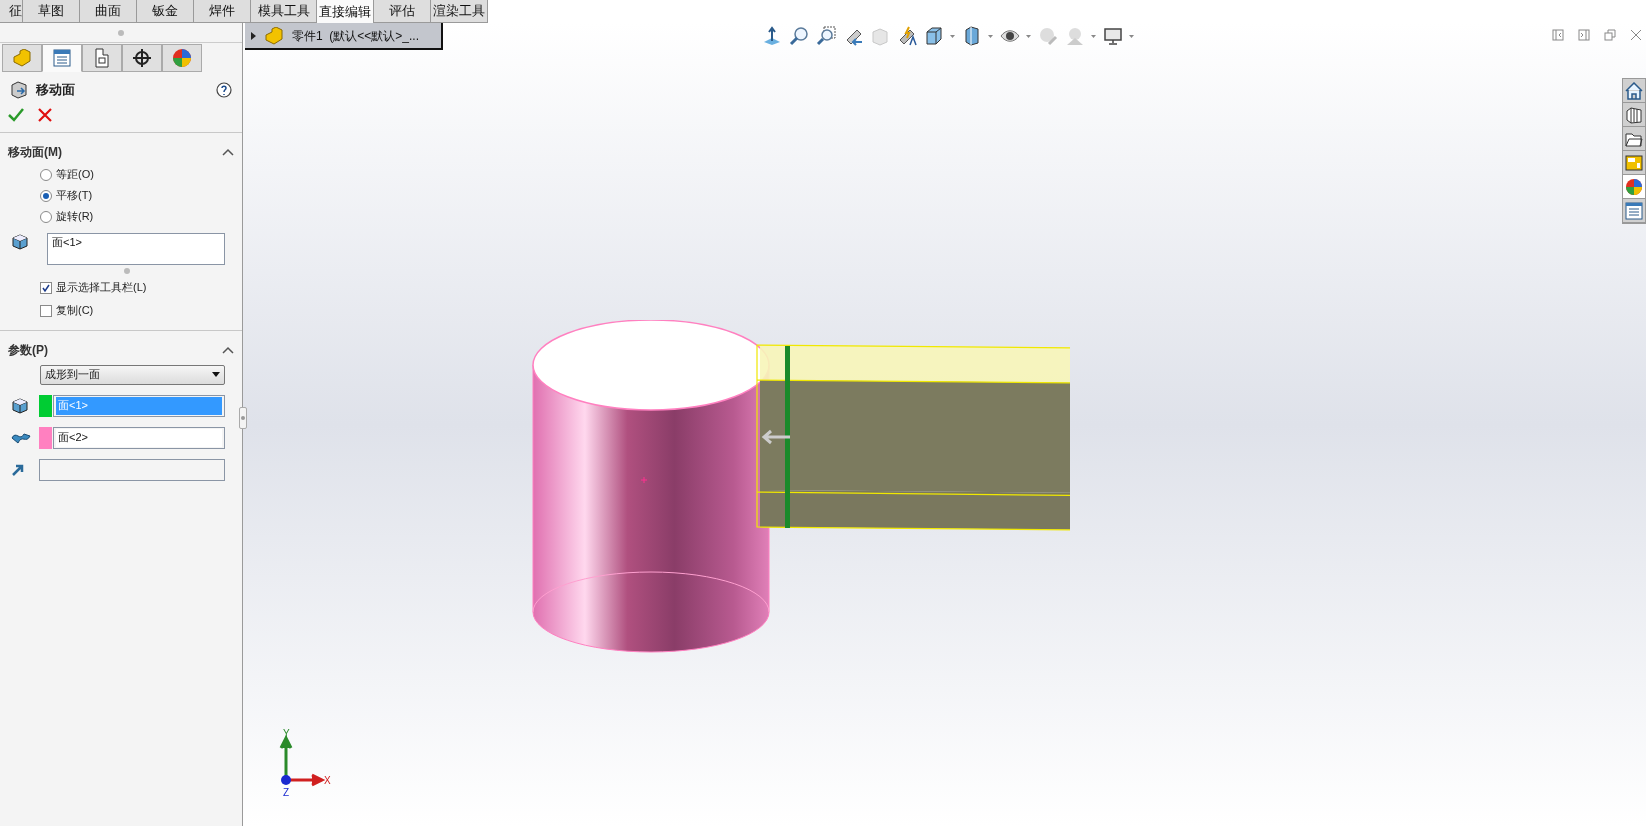 The image size is (1646, 826). I want to click on ribbon-tab: 渲染工具, so click(459, 11).